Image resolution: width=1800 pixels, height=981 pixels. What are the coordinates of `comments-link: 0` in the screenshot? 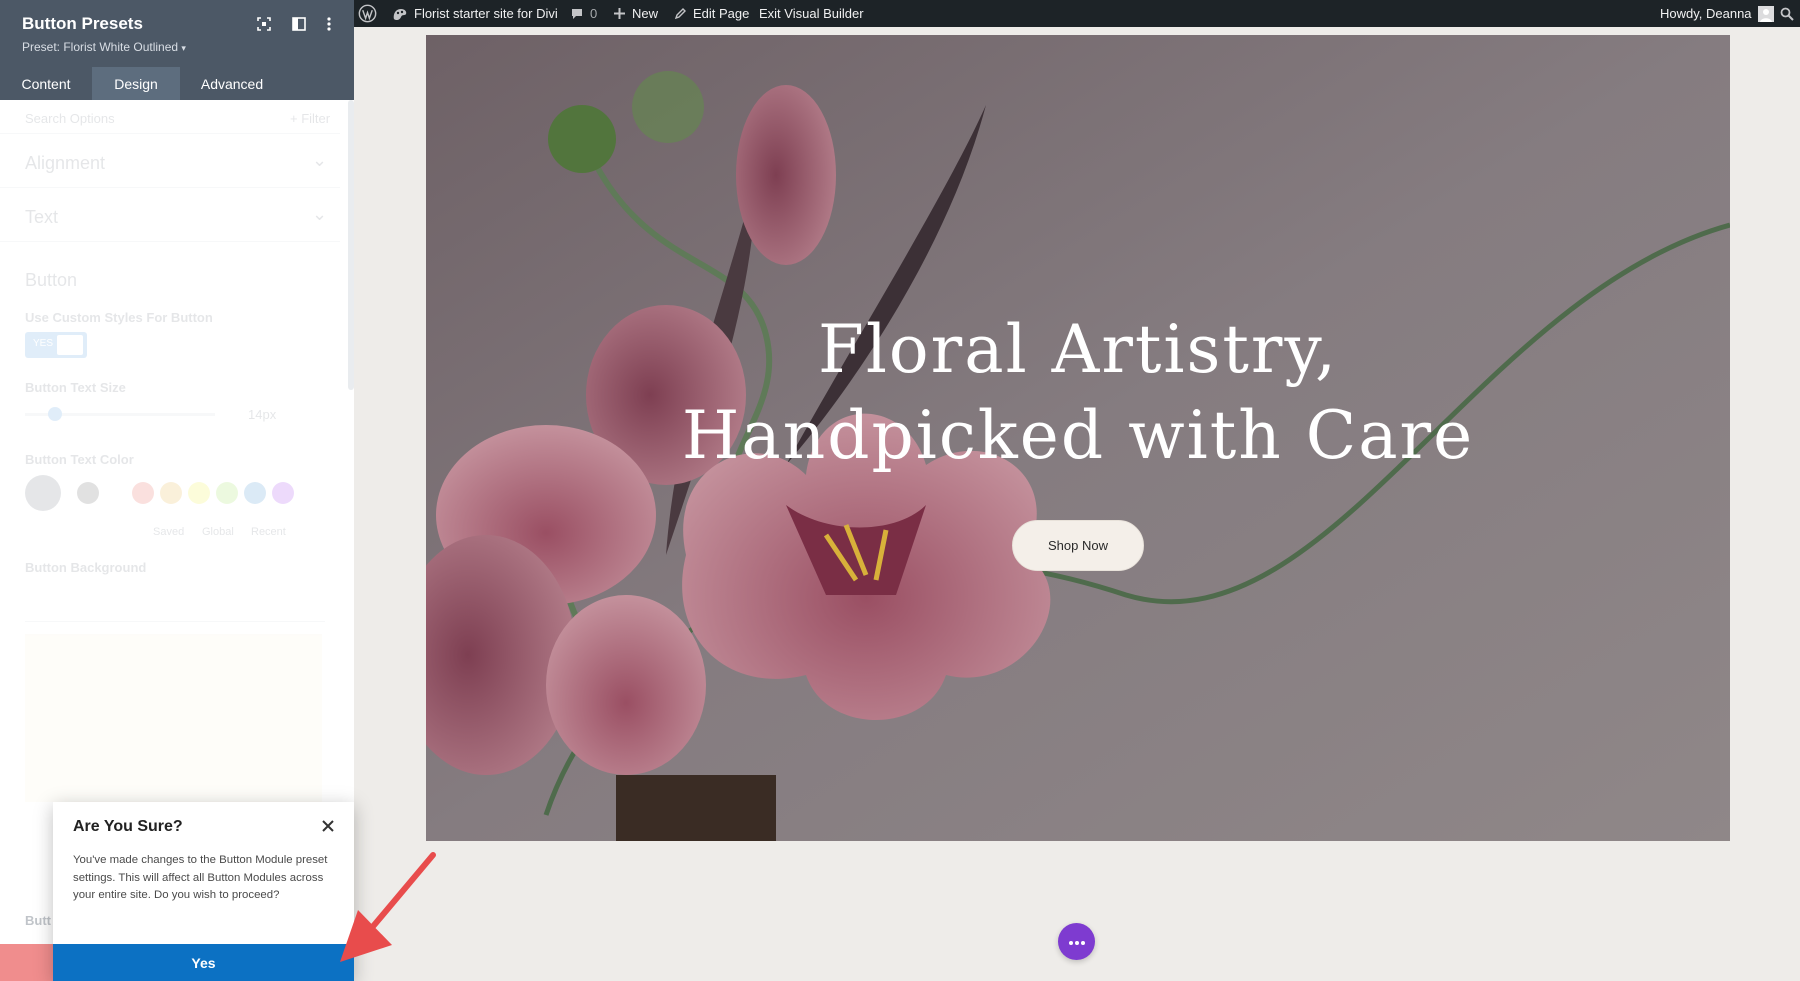 It's located at (583, 13).